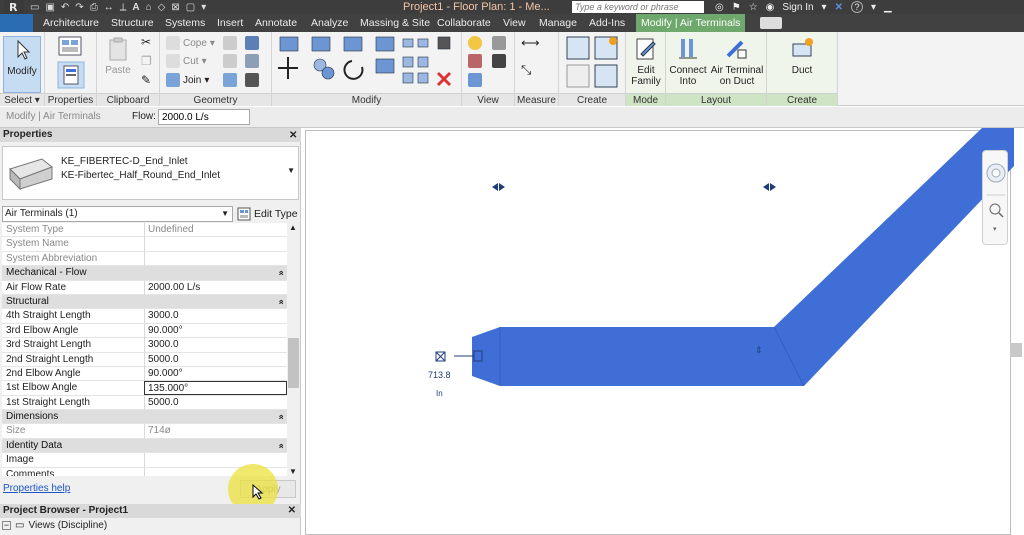 The width and height of the screenshot is (1024, 535). What do you see at coordinates (54, 525) in the screenshot?
I see `views-tree-item: − ▭ Views (Discipline)` at bounding box center [54, 525].